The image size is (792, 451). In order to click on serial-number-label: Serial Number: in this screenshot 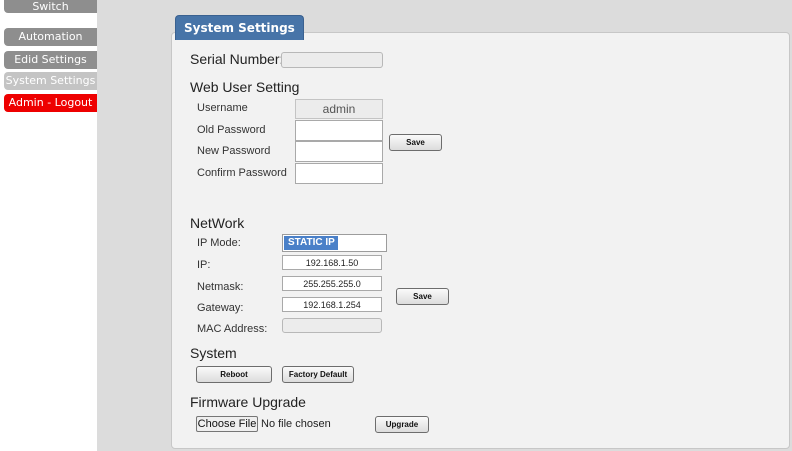, I will do `click(237, 59)`.